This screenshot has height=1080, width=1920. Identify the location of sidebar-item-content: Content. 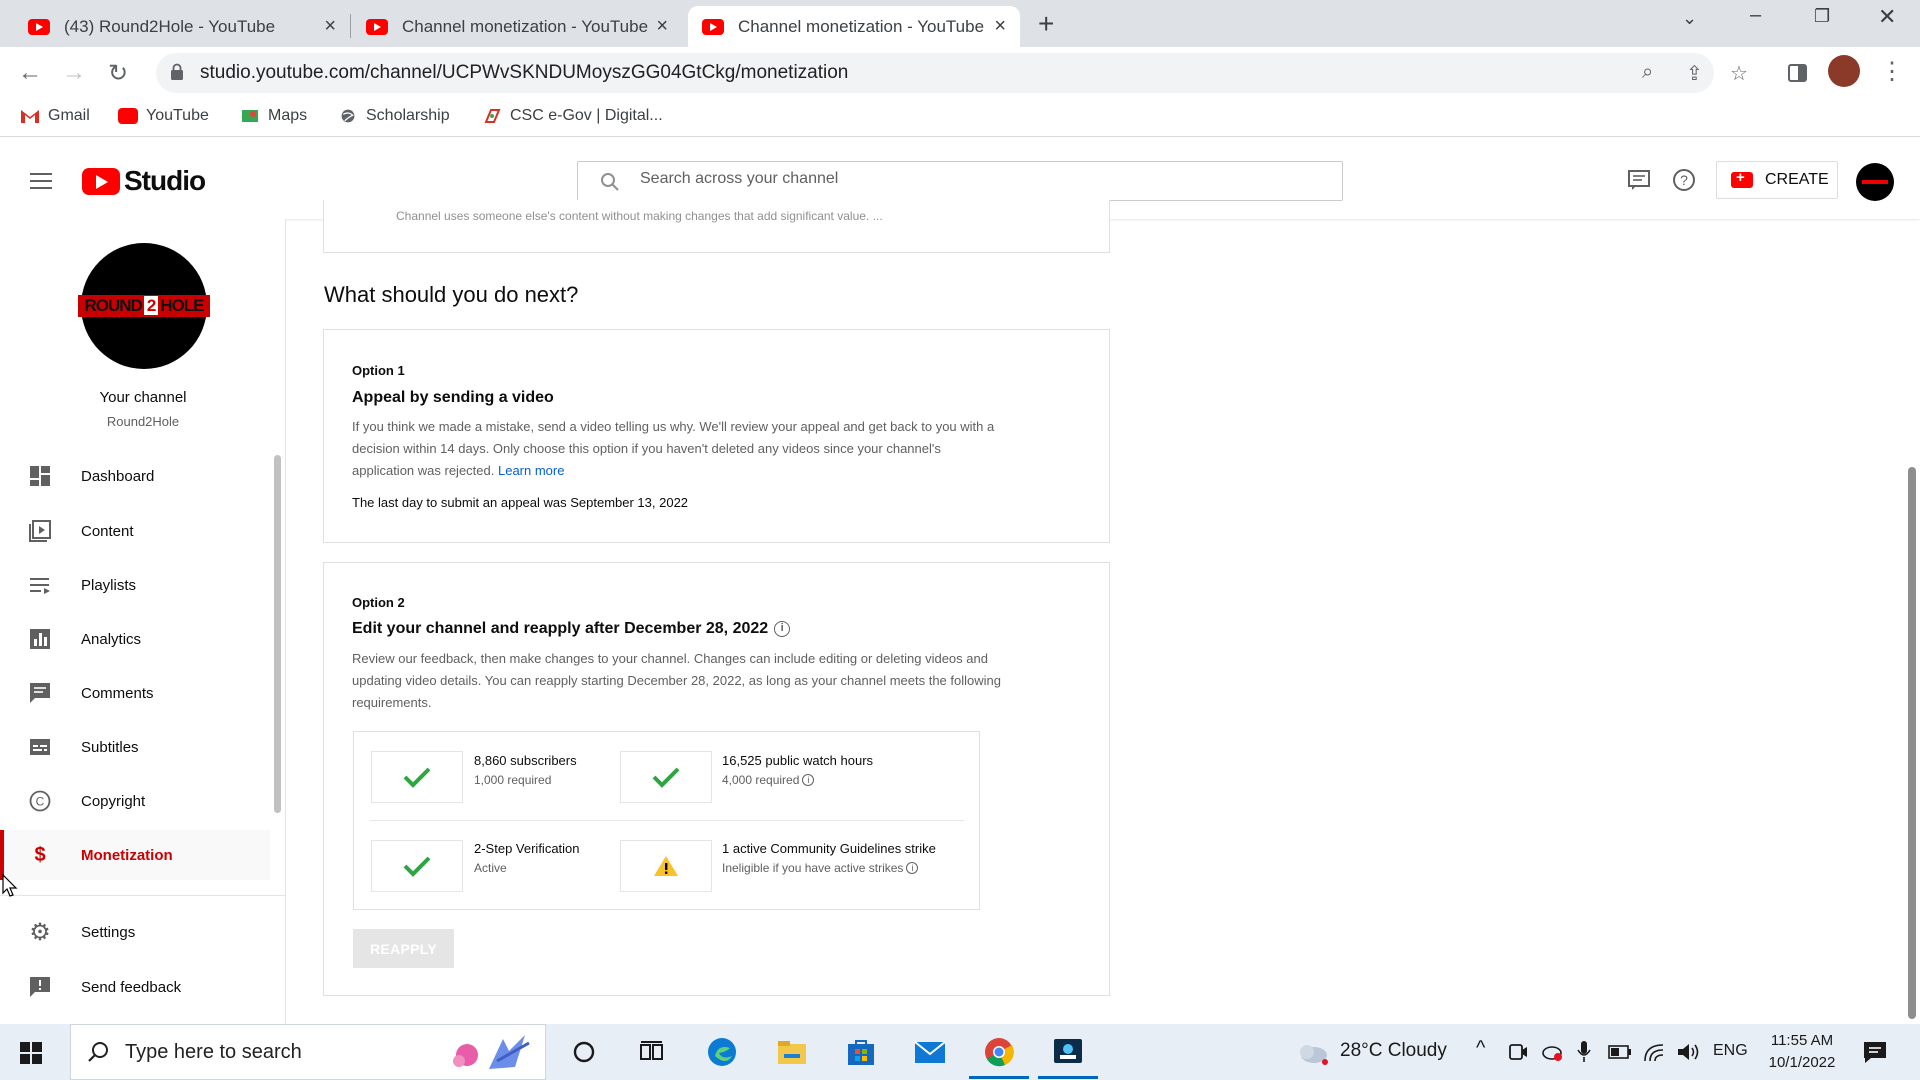
(135, 531).